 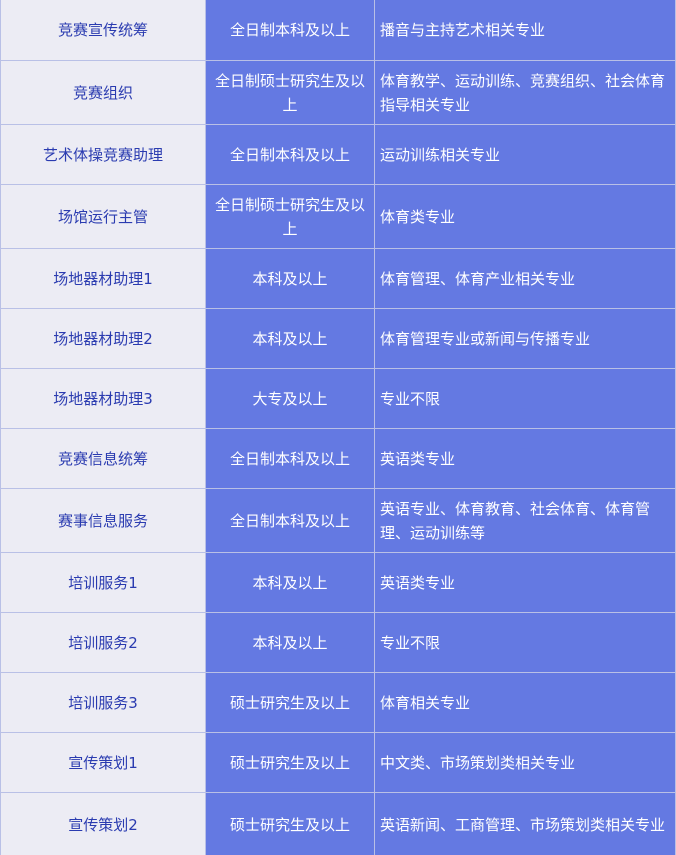 I want to click on major-cell: 播音与主持艺术相关专业, so click(x=525, y=30).